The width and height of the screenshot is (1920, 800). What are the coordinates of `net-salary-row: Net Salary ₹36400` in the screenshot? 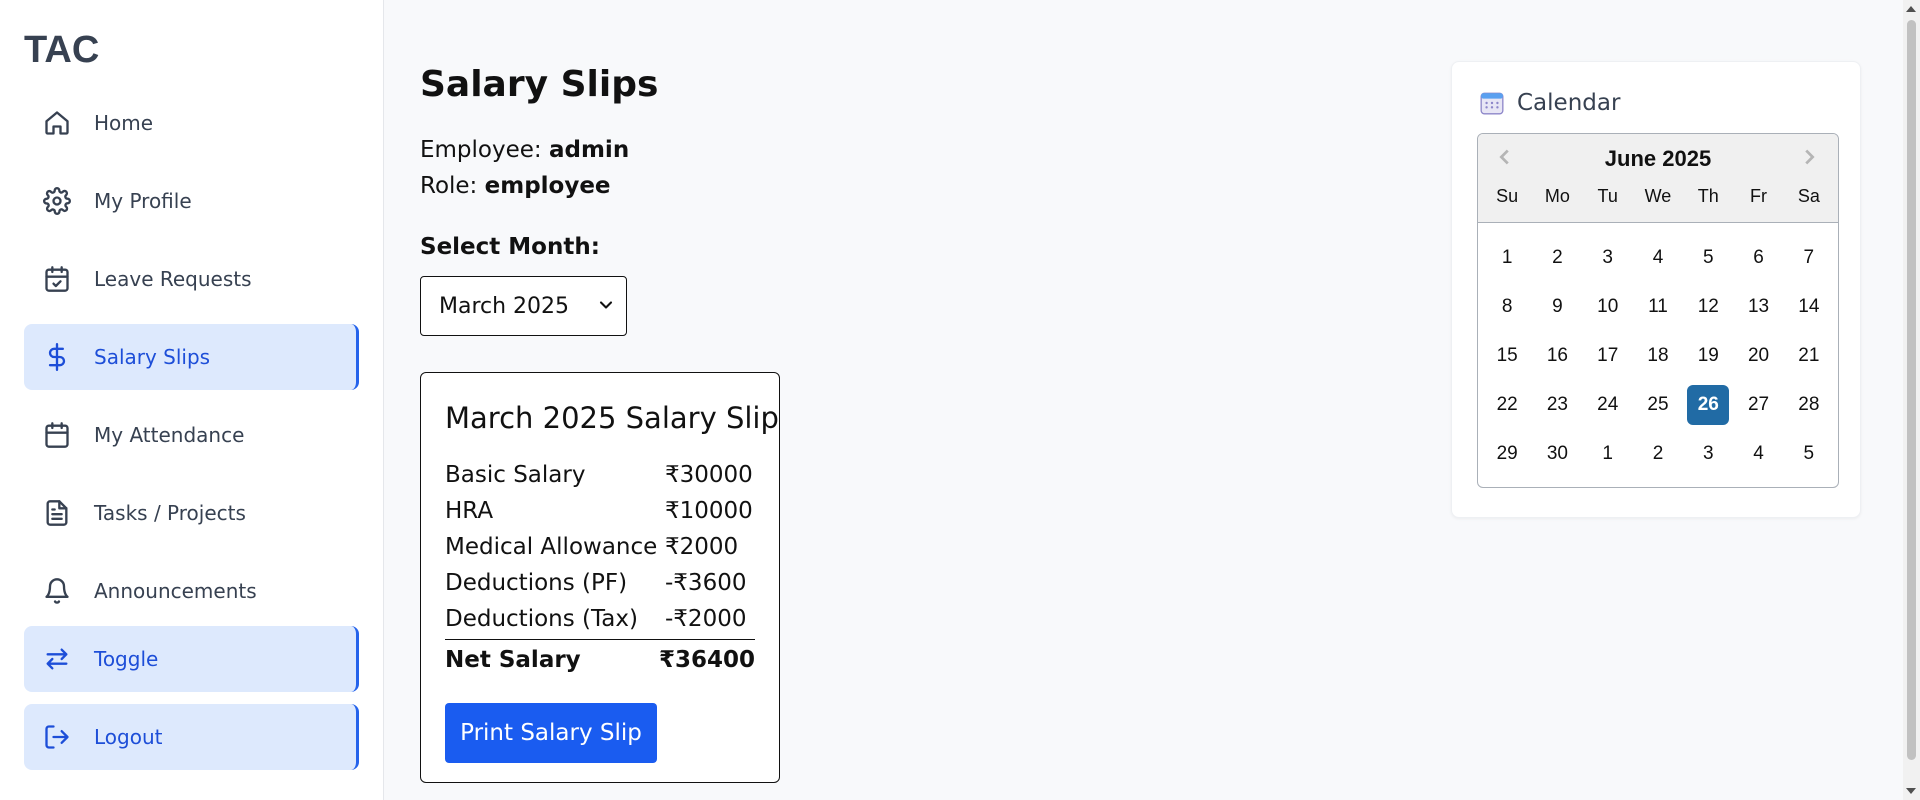 It's located at (600, 659).